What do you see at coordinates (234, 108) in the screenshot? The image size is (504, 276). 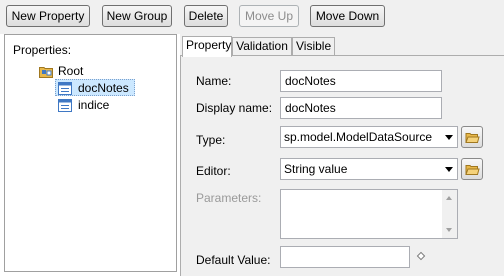 I see `display-name-label: Display name:` at bounding box center [234, 108].